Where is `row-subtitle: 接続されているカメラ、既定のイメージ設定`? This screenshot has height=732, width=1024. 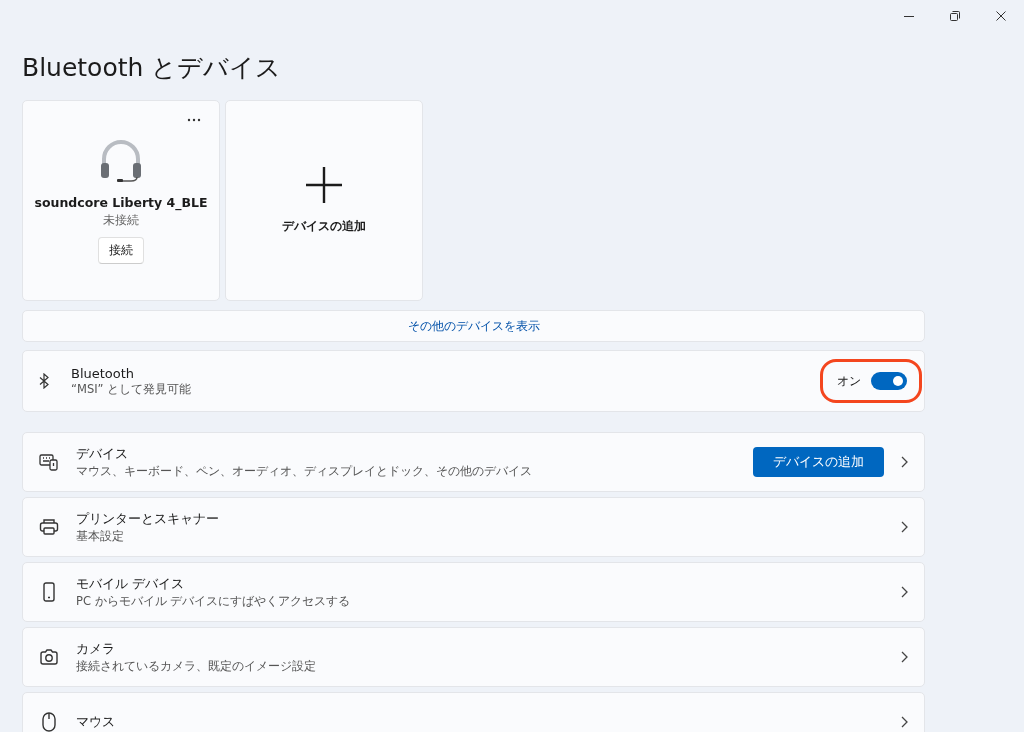
row-subtitle: 接続されているカメラ、既定のイメージ設定 is located at coordinates (196, 666).